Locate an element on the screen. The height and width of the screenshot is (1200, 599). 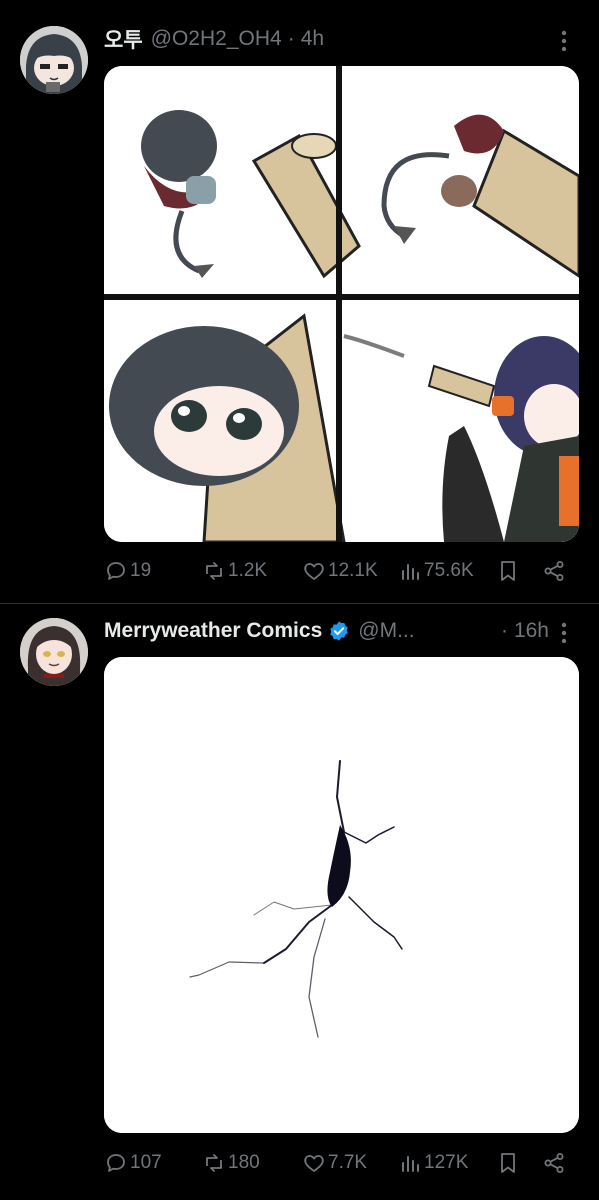
reply-button: 107 is located at coordinates (133, 1163).